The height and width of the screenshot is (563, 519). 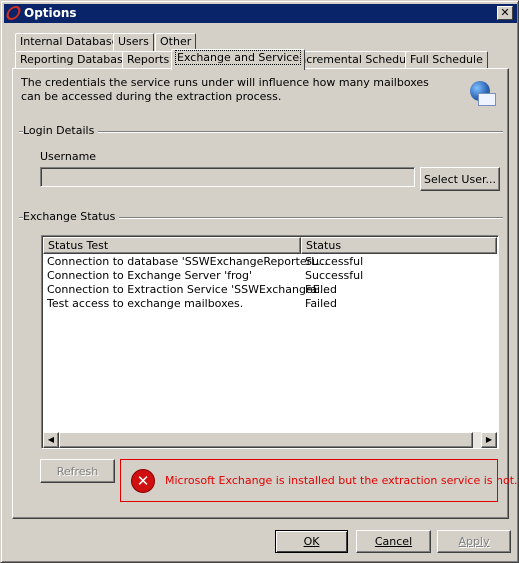 What do you see at coordinates (69, 42) in the screenshot?
I see `tab-internal-database: Internal Database` at bounding box center [69, 42].